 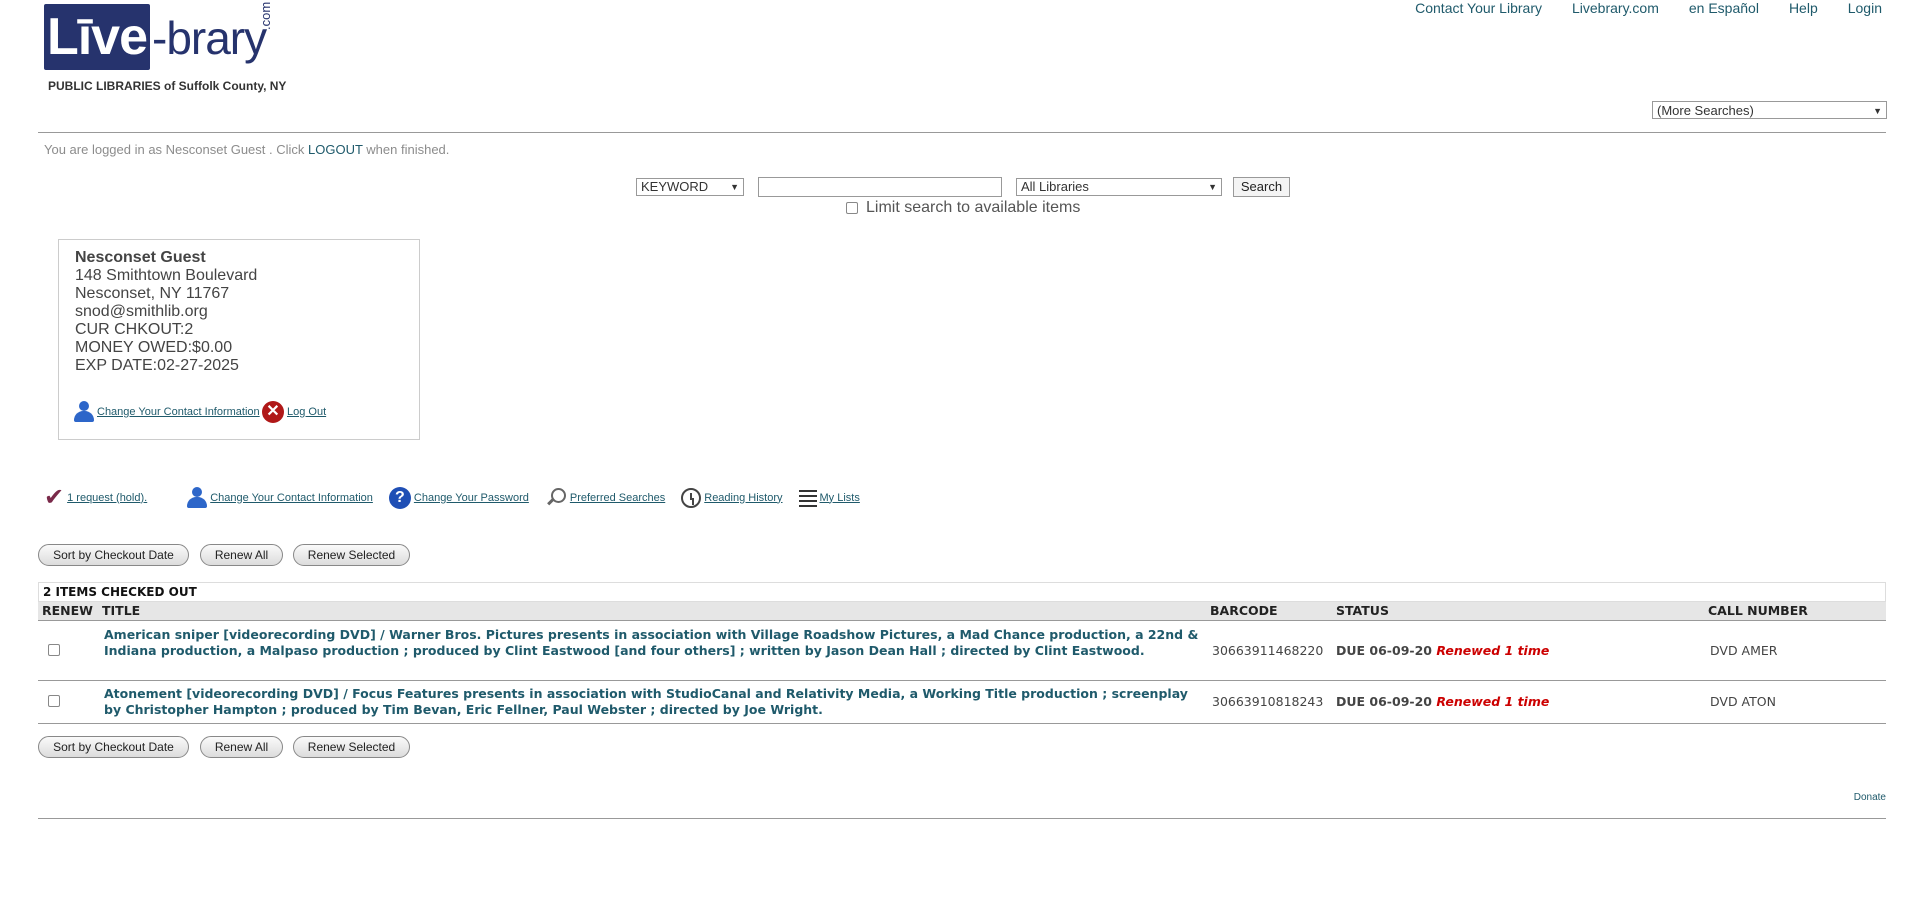 What do you see at coordinates (265, 15) in the screenshot?
I see `logo-com: .com` at bounding box center [265, 15].